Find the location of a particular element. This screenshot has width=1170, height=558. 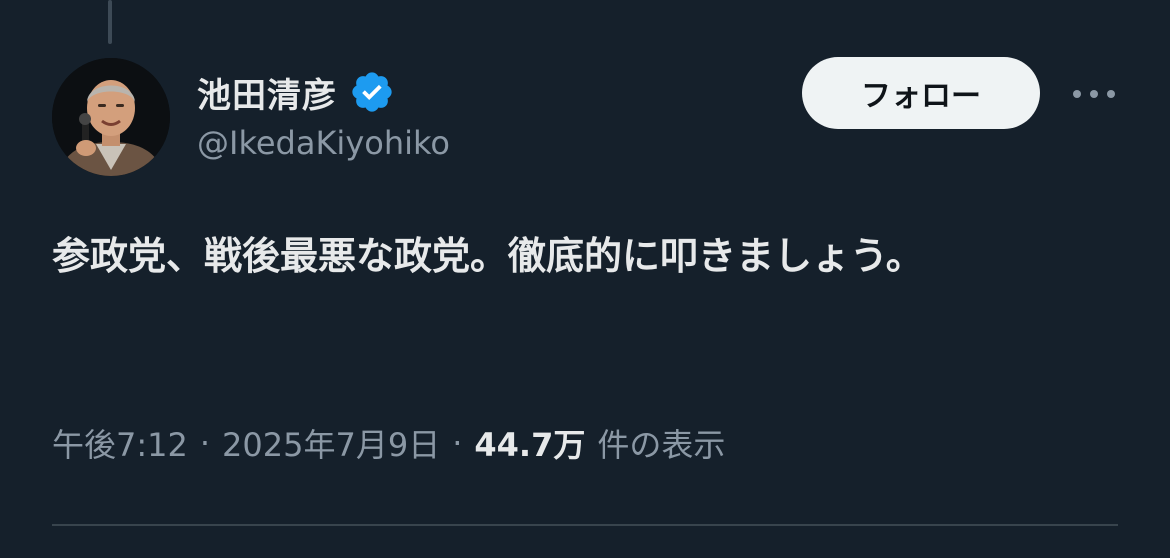

views-label: 件の表示 is located at coordinates (661, 445).